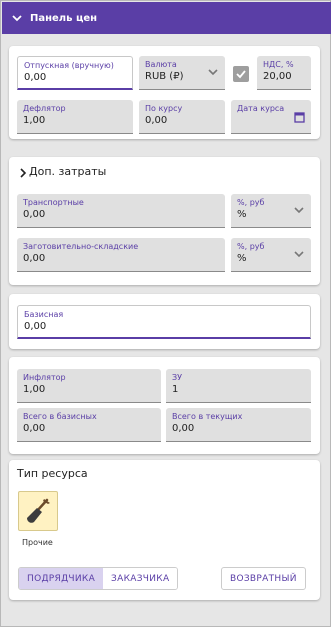 Image resolution: width=331 pixels, height=627 pixels. Describe the element at coordinates (278, 64) in the screenshot. I see `vat-label: НДС, %` at that location.